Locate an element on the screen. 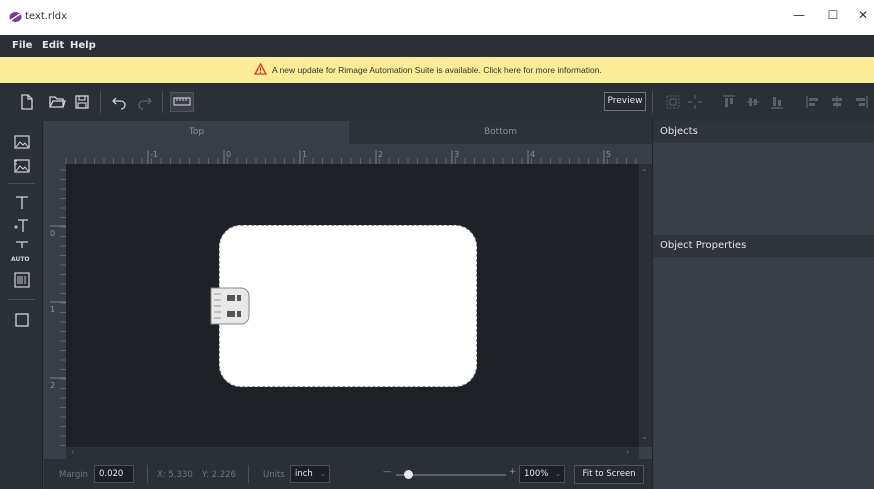 The width and height of the screenshot is (874, 489). units-label: Units is located at coordinates (274, 475).